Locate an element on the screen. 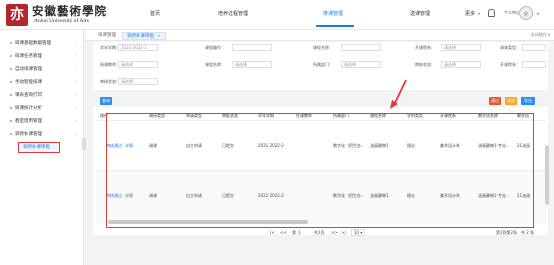 Image resolution: width=554 pixels, height=265 pixels. course-code-input is located at coordinates (252, 47).